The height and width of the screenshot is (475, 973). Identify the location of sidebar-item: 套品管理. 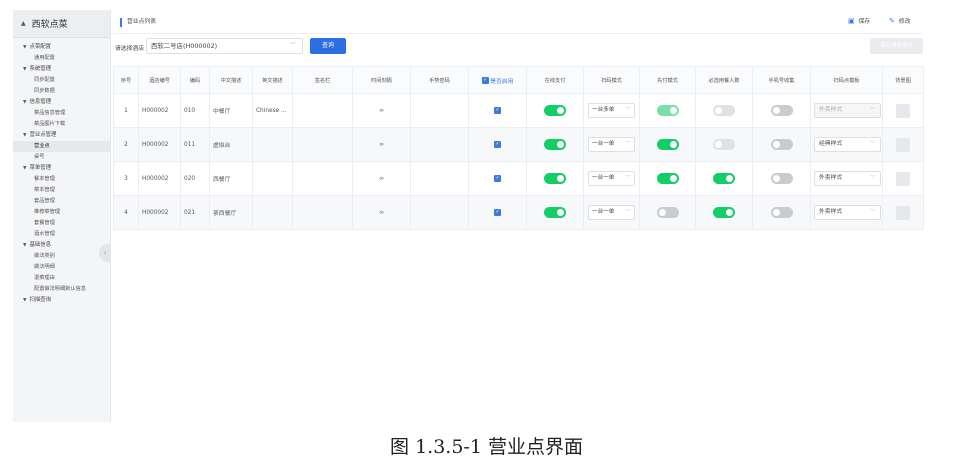
(61, 201).